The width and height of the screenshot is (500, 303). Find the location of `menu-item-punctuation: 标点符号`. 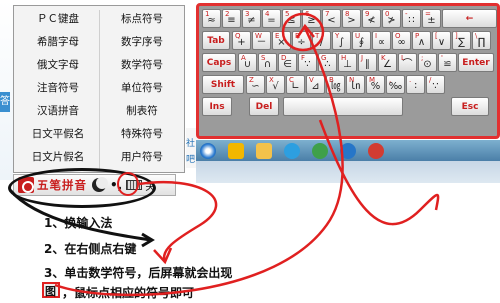

menu-item-punctuation: 标点符号 is located at coordinates (142, 19).